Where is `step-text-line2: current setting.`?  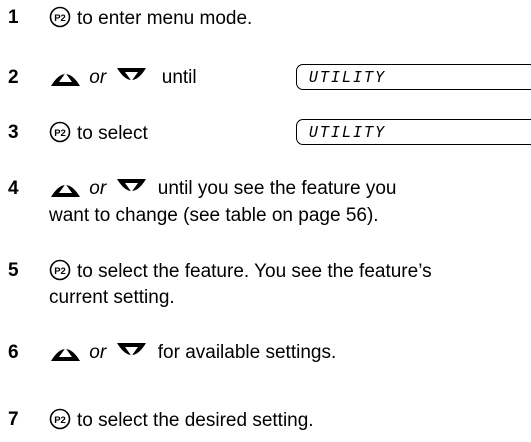 step-text-line2: current setting. is located at coordinates (112, 297).